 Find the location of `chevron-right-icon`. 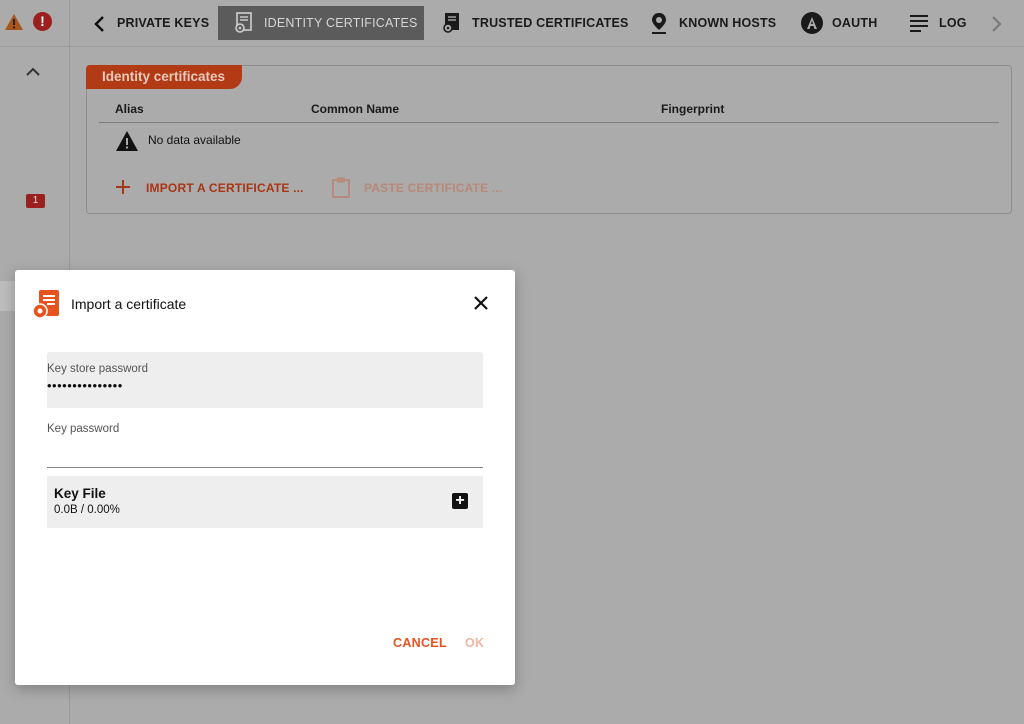

chevron-right-icon is located at coordinates (997, 24).